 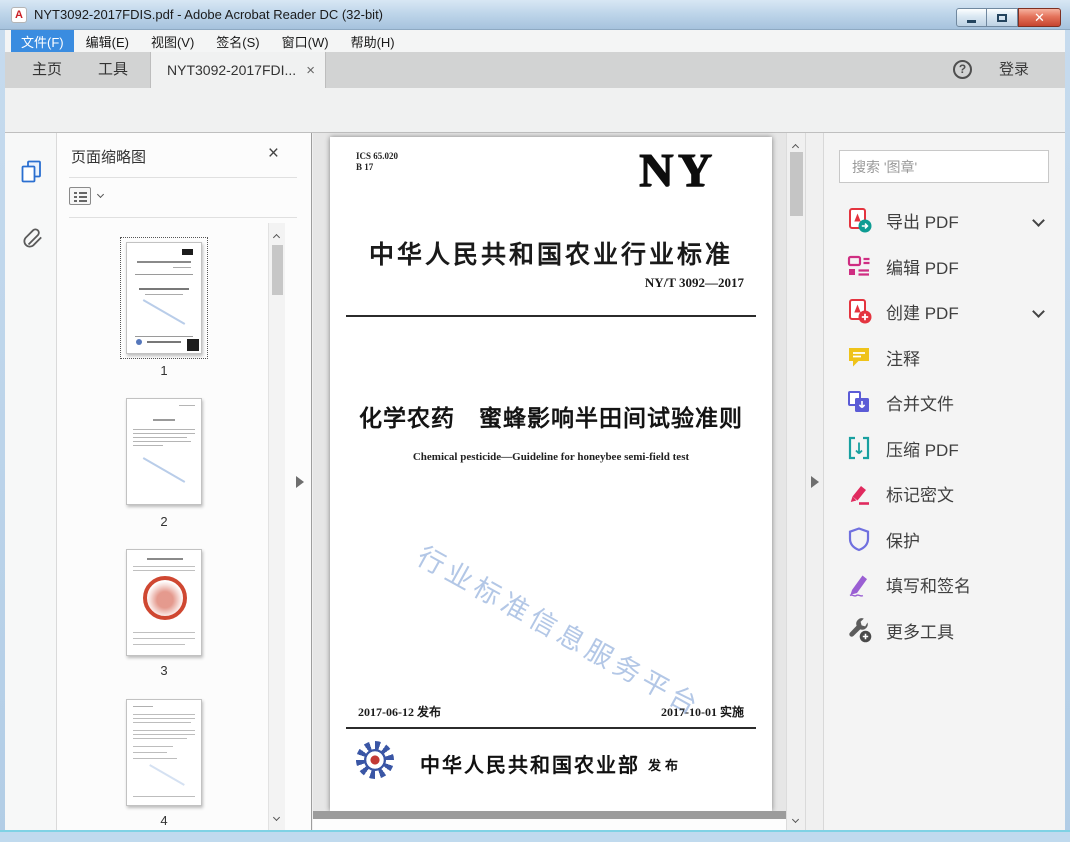 What do you see at coordinates (113, 70) in the screenshot?
I see `tab-tools: 工具` at bounding box center [113, 70].